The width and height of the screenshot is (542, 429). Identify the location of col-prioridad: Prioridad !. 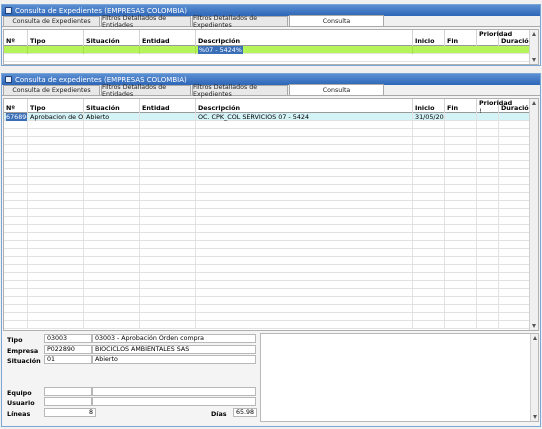
(494, 107).